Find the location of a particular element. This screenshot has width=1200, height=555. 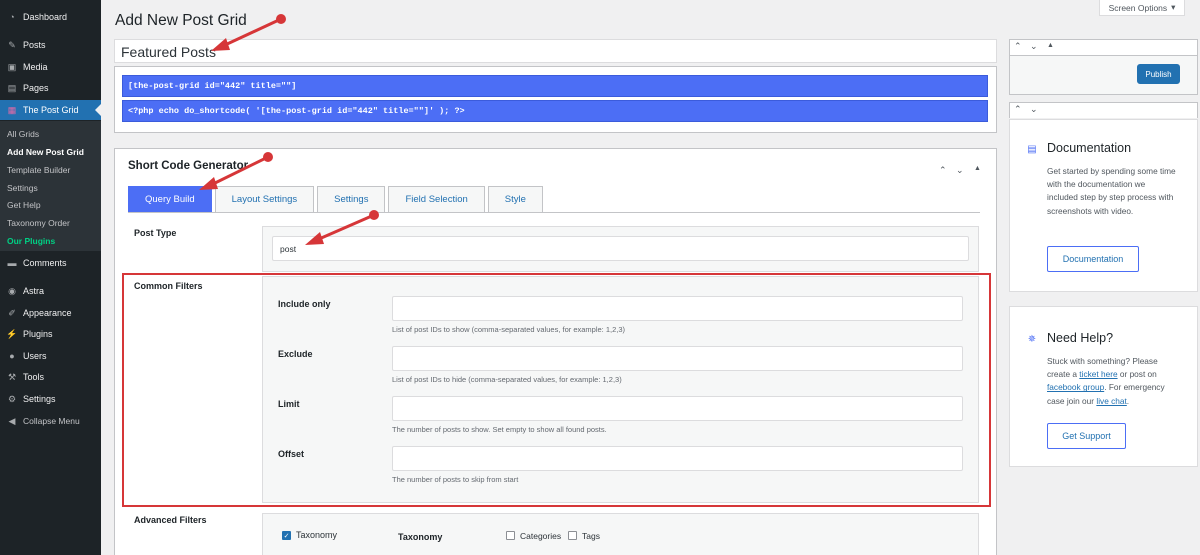

taxonomy-checkbox: ✓ is located at coordinates (286, 535).